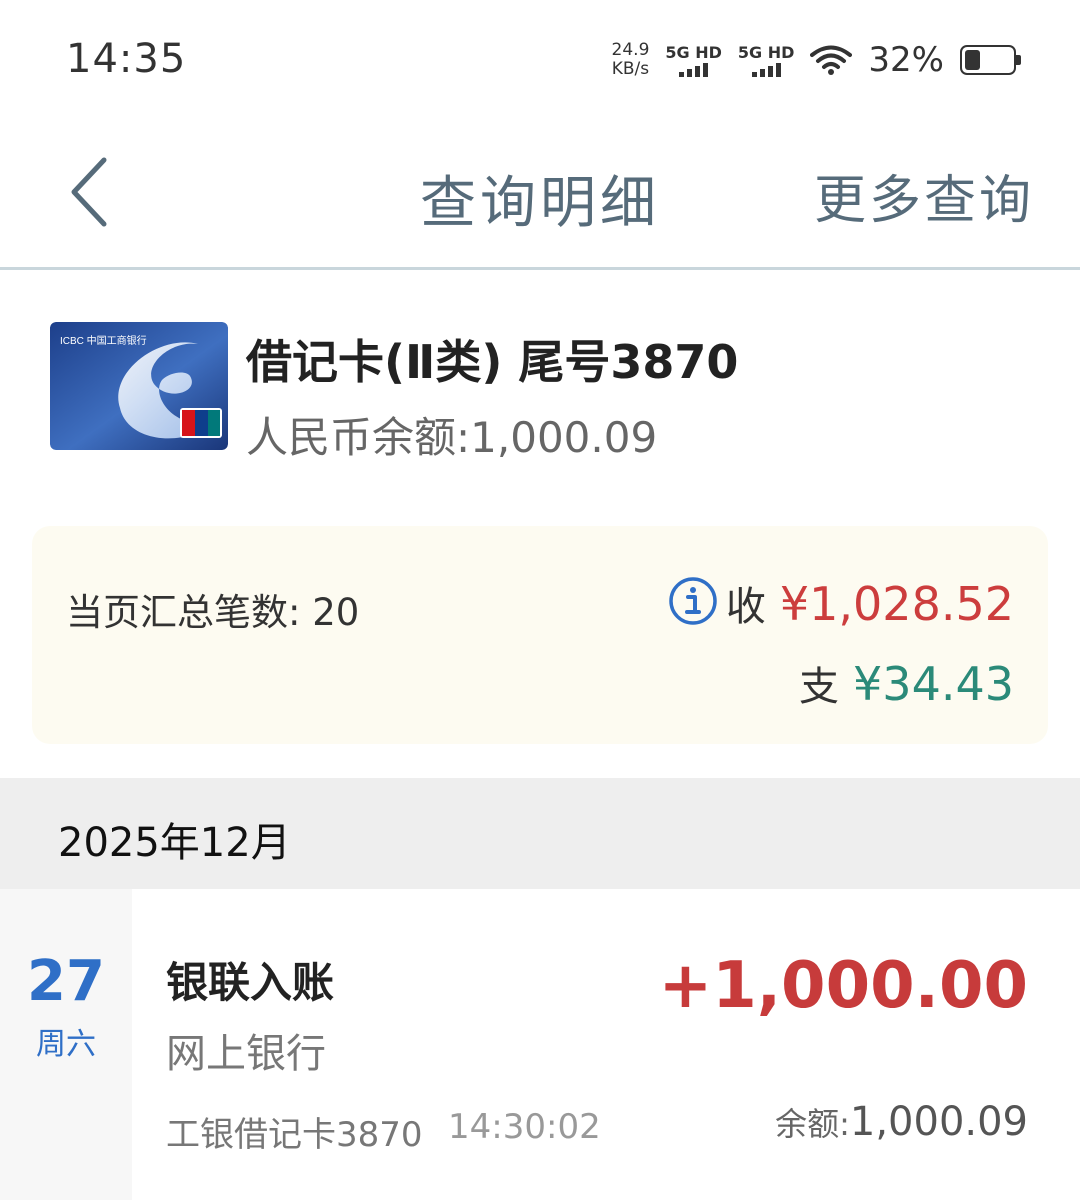  I want to click on bank-card-image: ICBC 中国工商银行, so click(139, 386).